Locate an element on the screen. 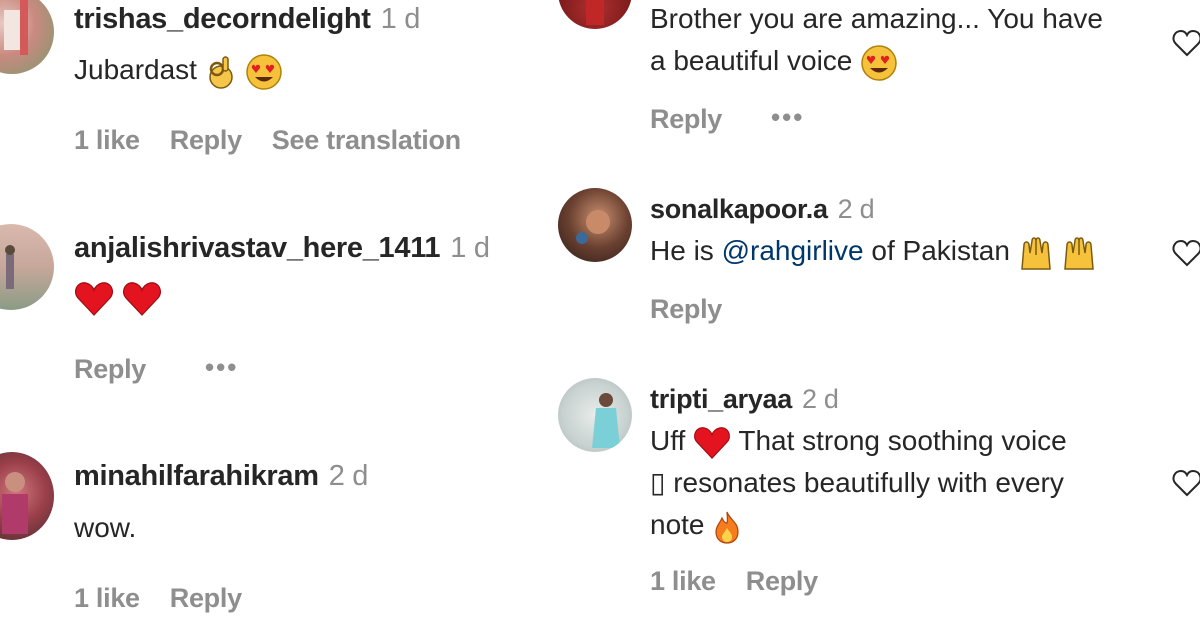 This screenshot has height=628, width=1200. comment-username: sonalkapoor.a 2 d is located at coordinates (762, 209).